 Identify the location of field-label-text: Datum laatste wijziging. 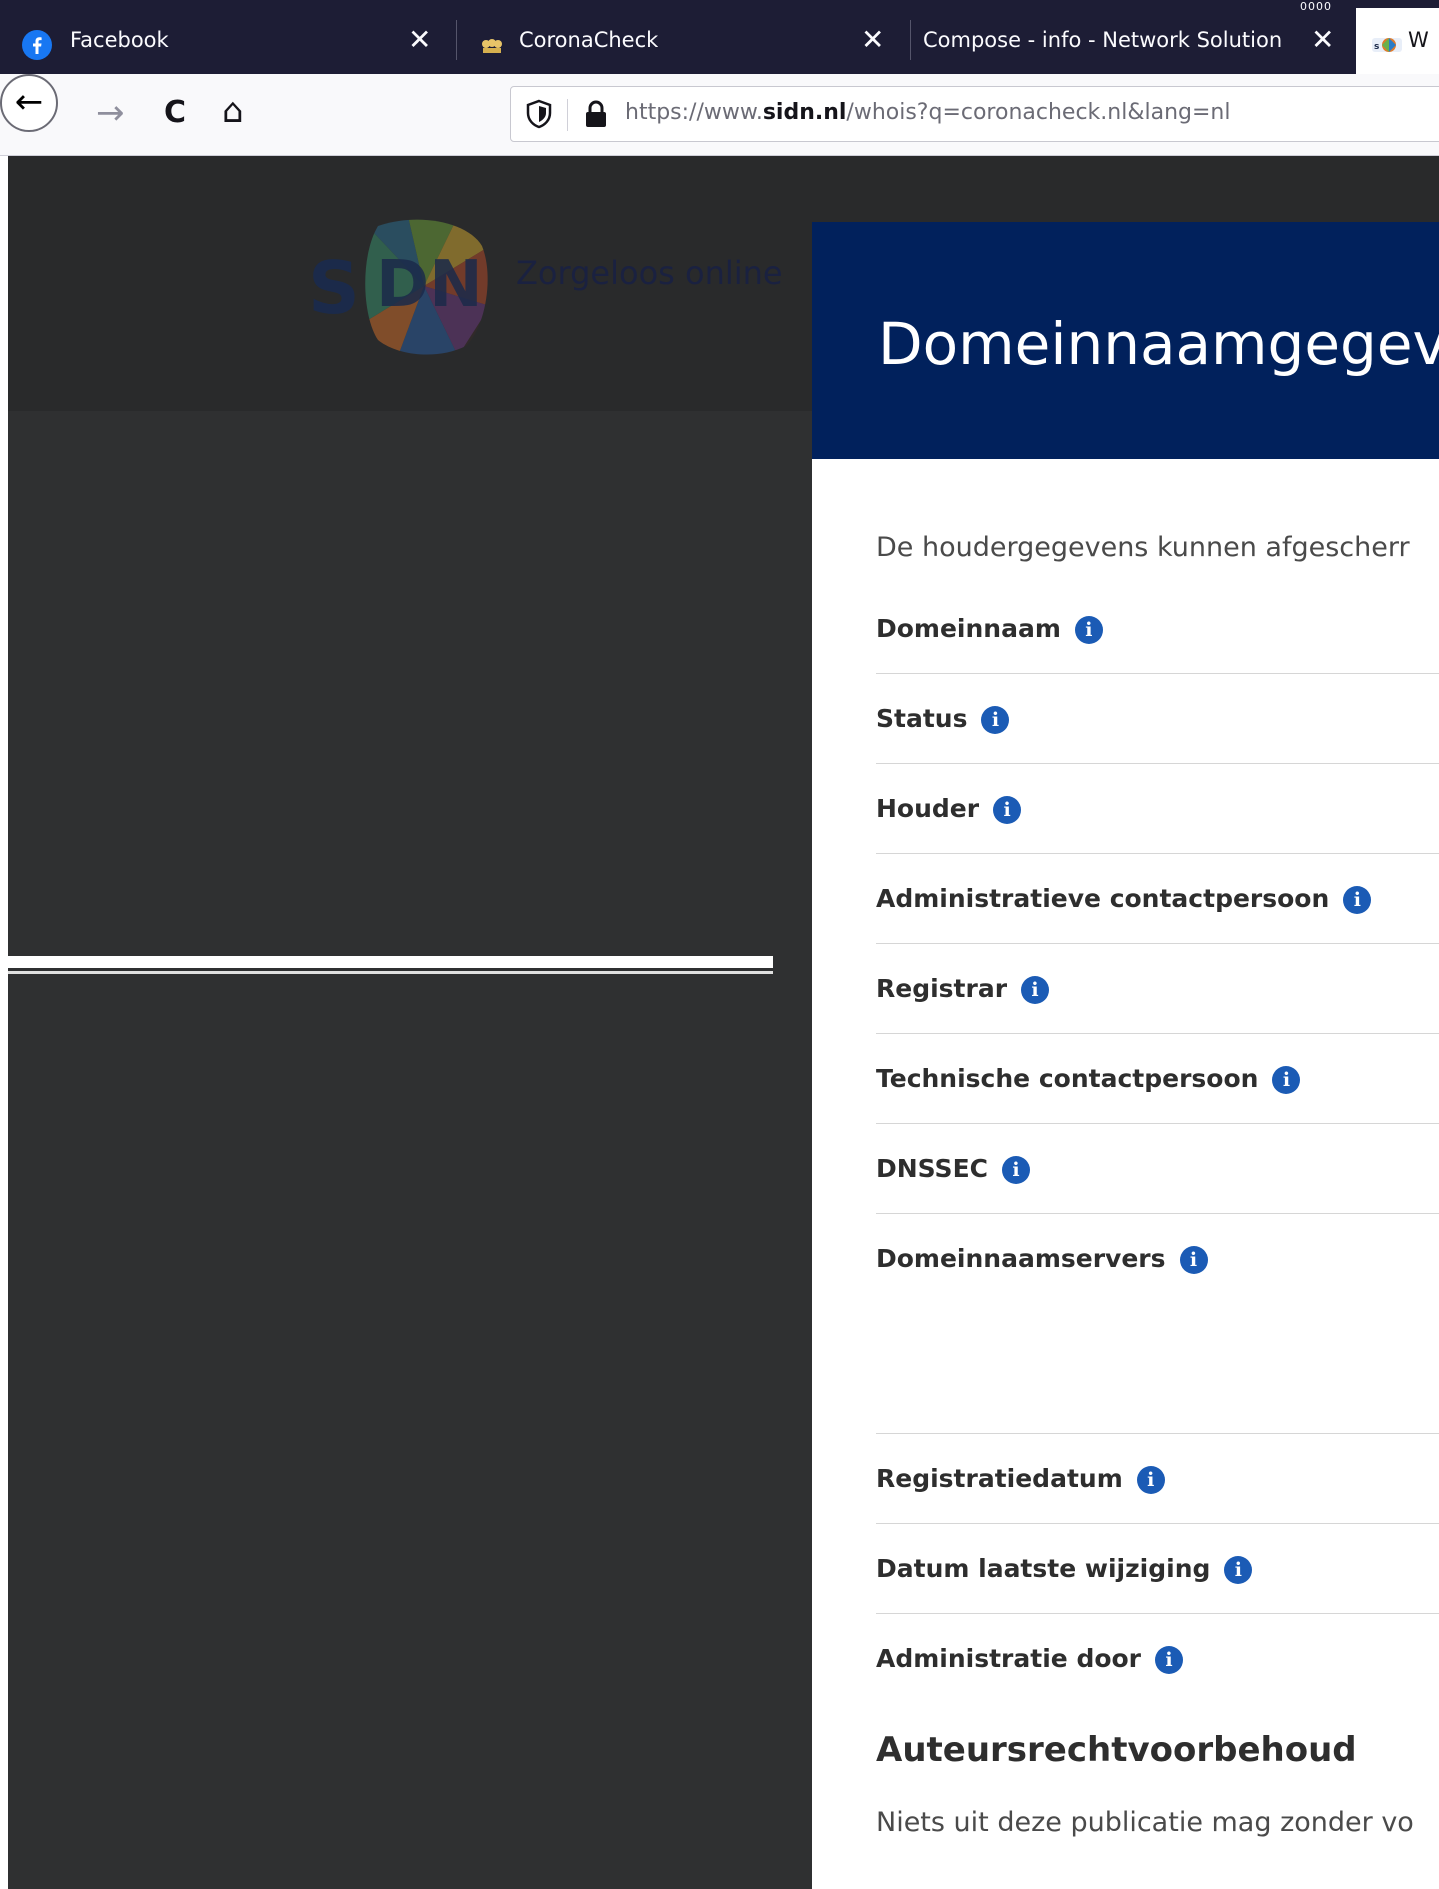
(1043, 1568).